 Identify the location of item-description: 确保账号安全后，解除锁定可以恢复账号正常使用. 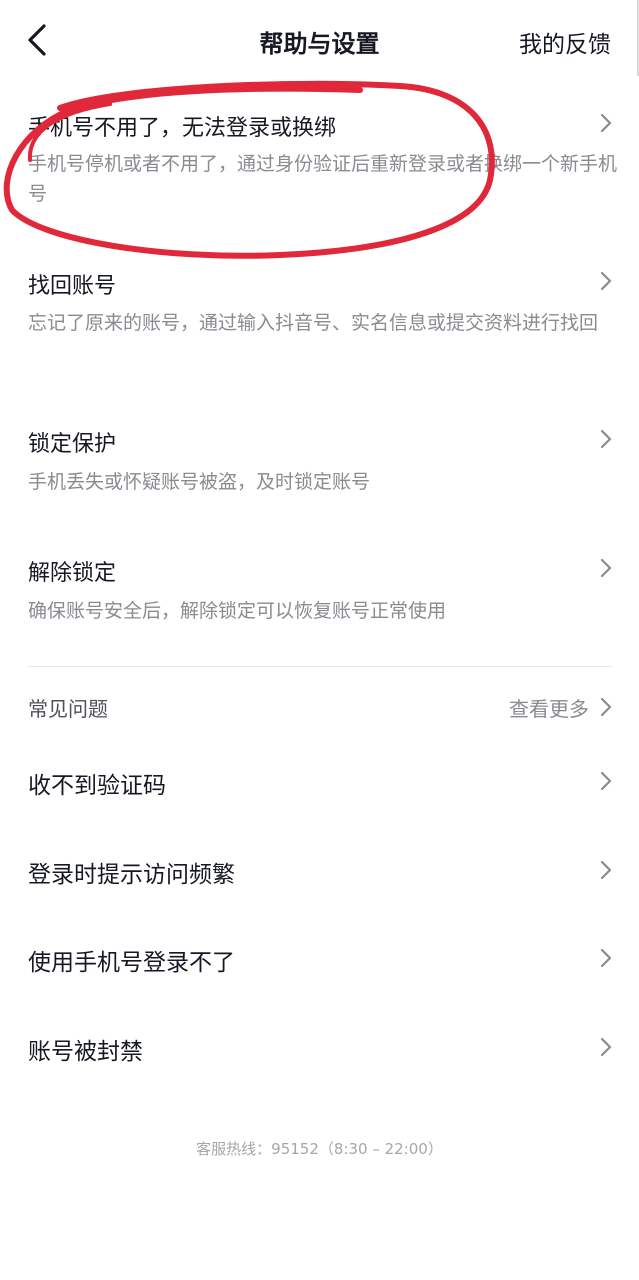
(237, 611).